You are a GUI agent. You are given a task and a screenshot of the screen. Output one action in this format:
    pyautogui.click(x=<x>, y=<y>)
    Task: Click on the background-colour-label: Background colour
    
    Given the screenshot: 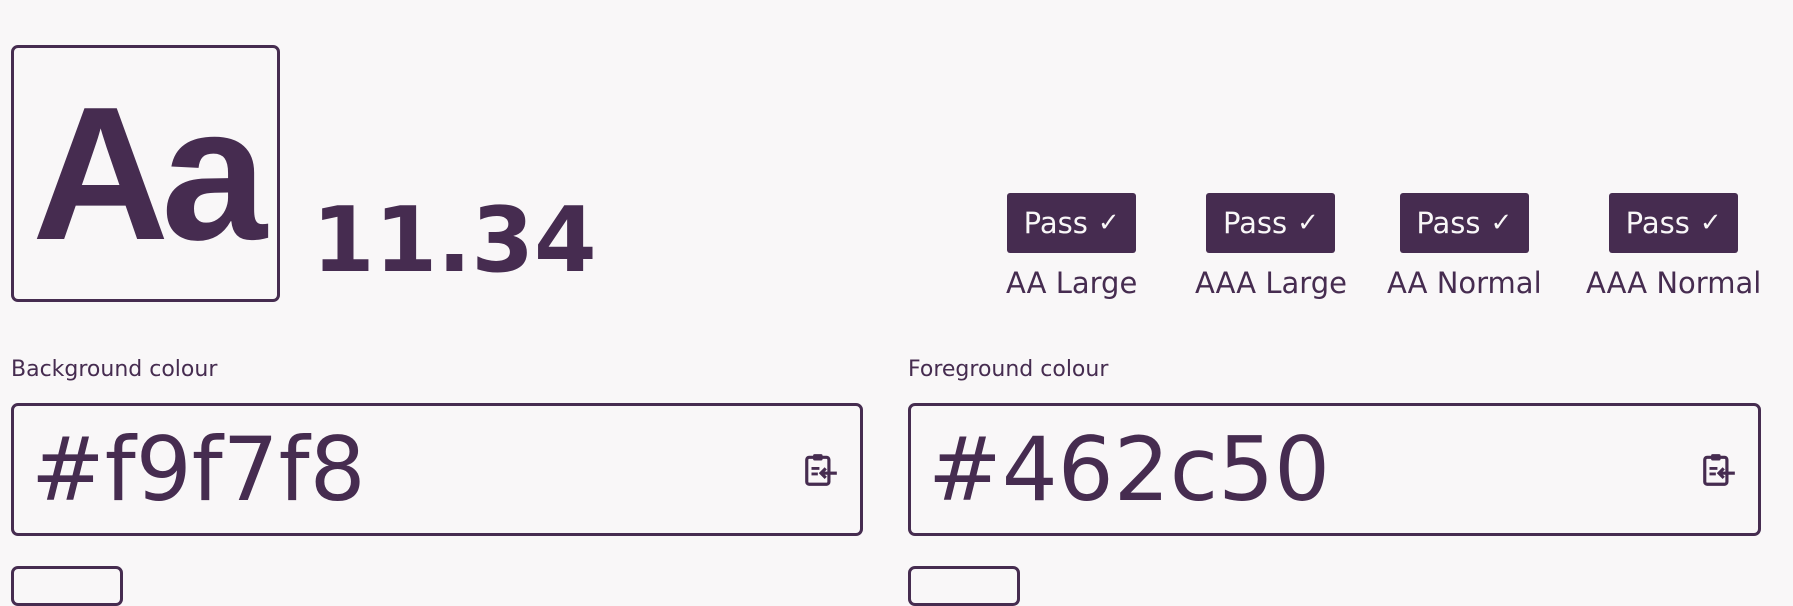 What is the action you would take?
    pyautogui.click(x=114, y=369)
    